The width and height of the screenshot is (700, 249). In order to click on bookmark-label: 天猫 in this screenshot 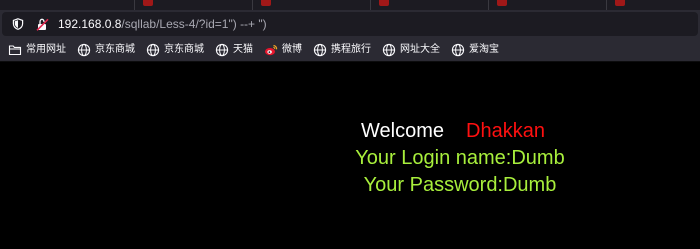, I will do `click(243, 49)`.